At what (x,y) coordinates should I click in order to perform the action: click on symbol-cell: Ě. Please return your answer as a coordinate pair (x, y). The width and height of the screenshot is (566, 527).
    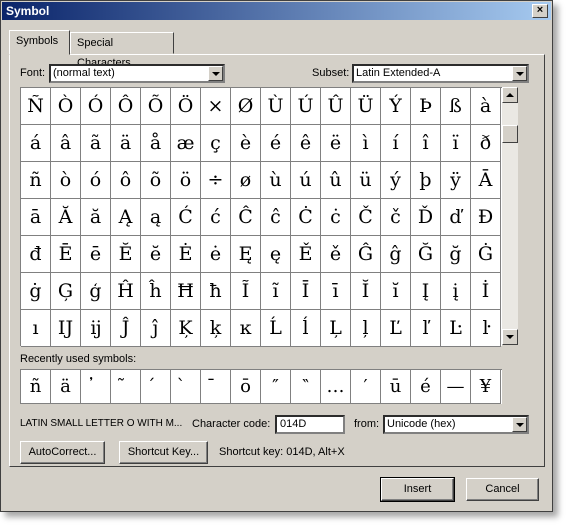
    Looking at the image, I should click on (306, 254).